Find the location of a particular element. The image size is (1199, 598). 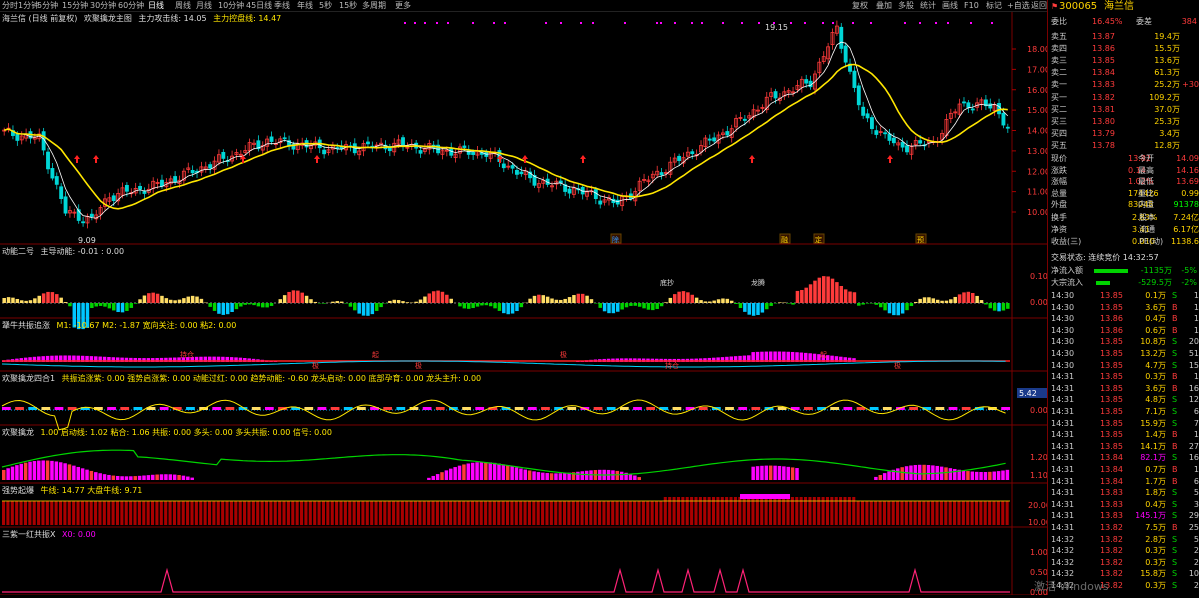

tab-5: 60分钟 is located at coordinates (131, 5).